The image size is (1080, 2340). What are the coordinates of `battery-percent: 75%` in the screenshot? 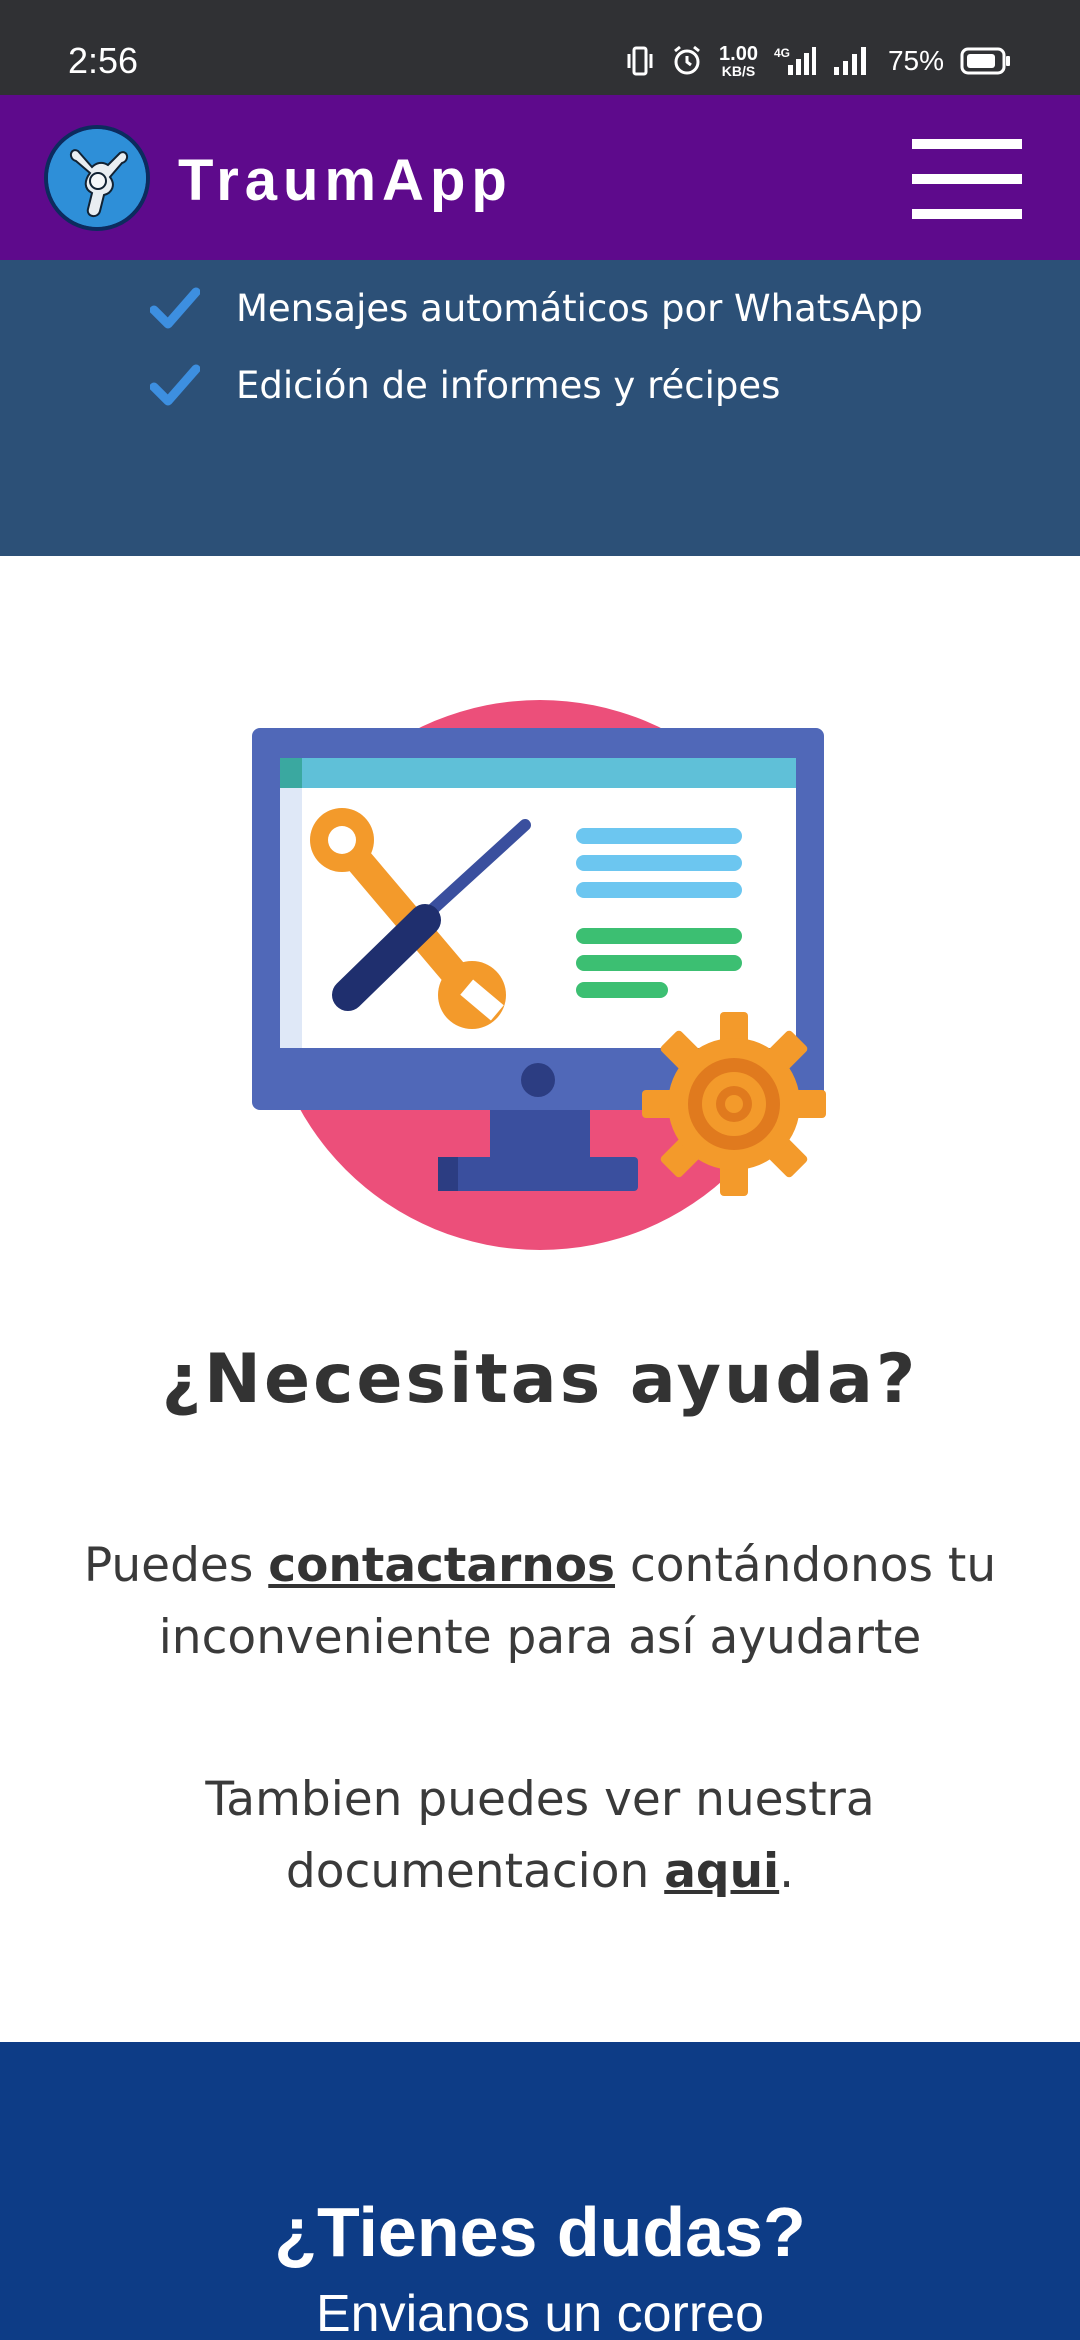 It's located at (915, 60).